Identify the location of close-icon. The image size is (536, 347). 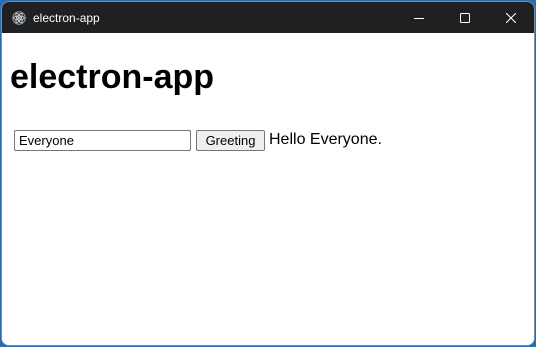
(511, 17).